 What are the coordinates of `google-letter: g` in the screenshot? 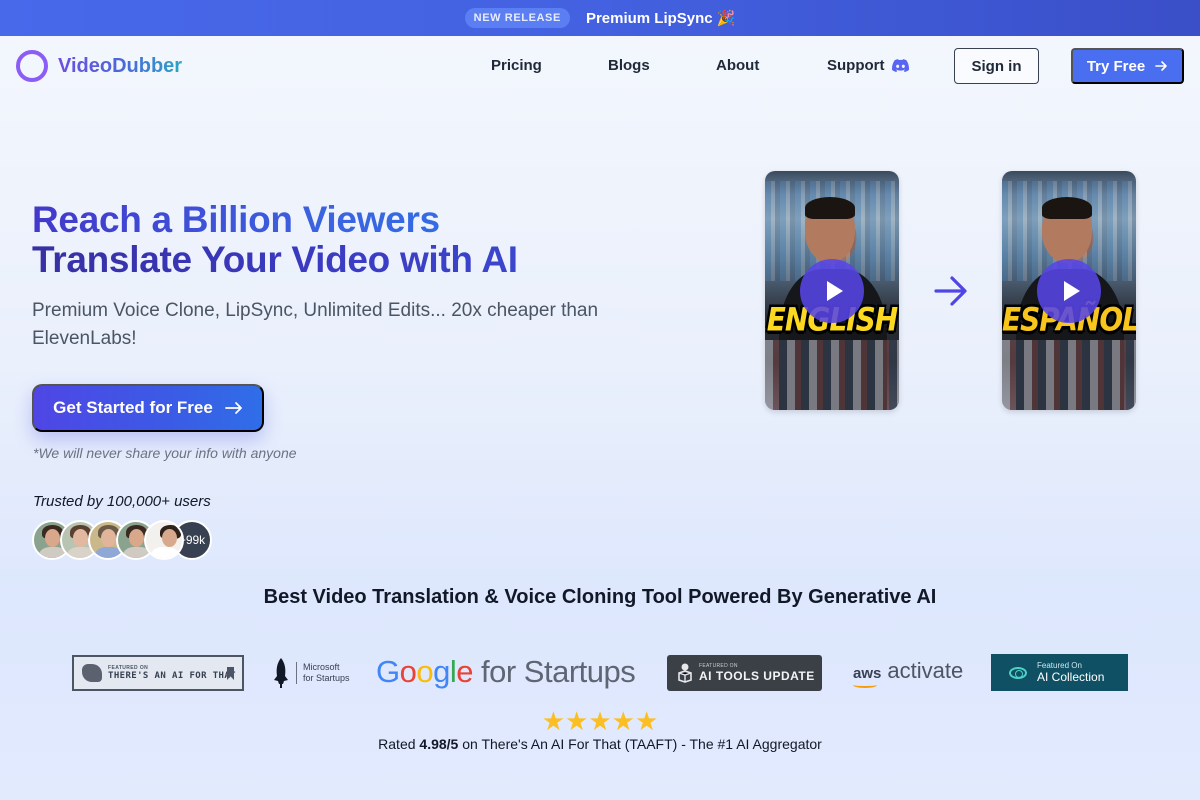 It's located at (441, 671).